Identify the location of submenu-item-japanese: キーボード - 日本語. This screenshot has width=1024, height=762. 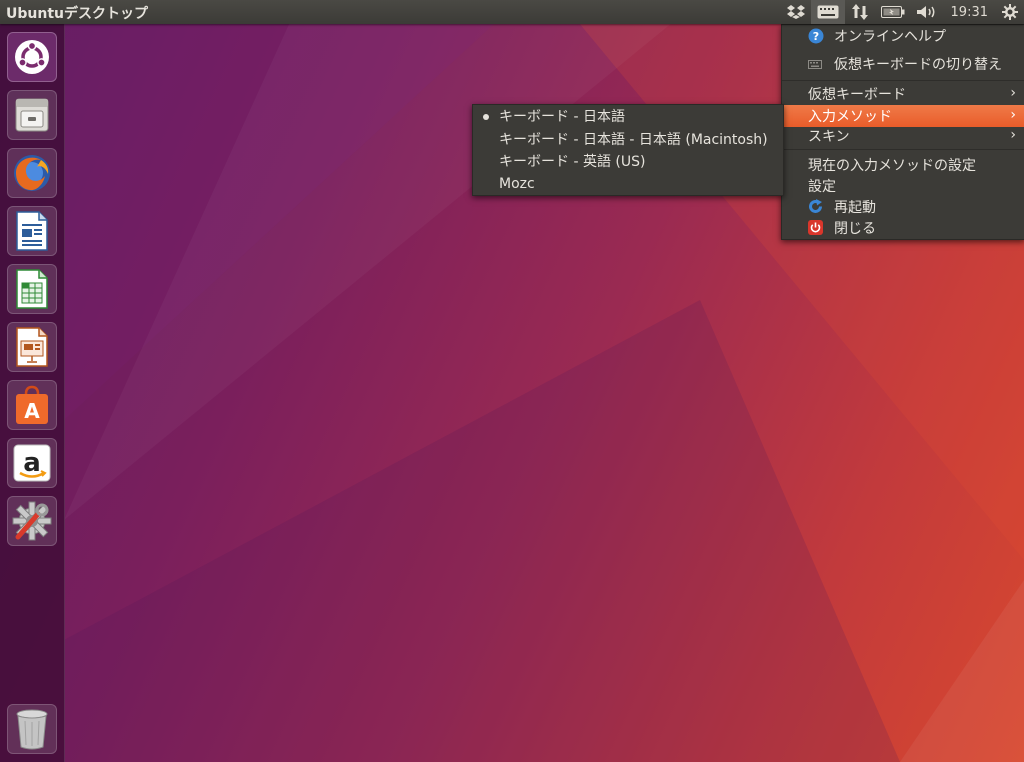
(628, 116).